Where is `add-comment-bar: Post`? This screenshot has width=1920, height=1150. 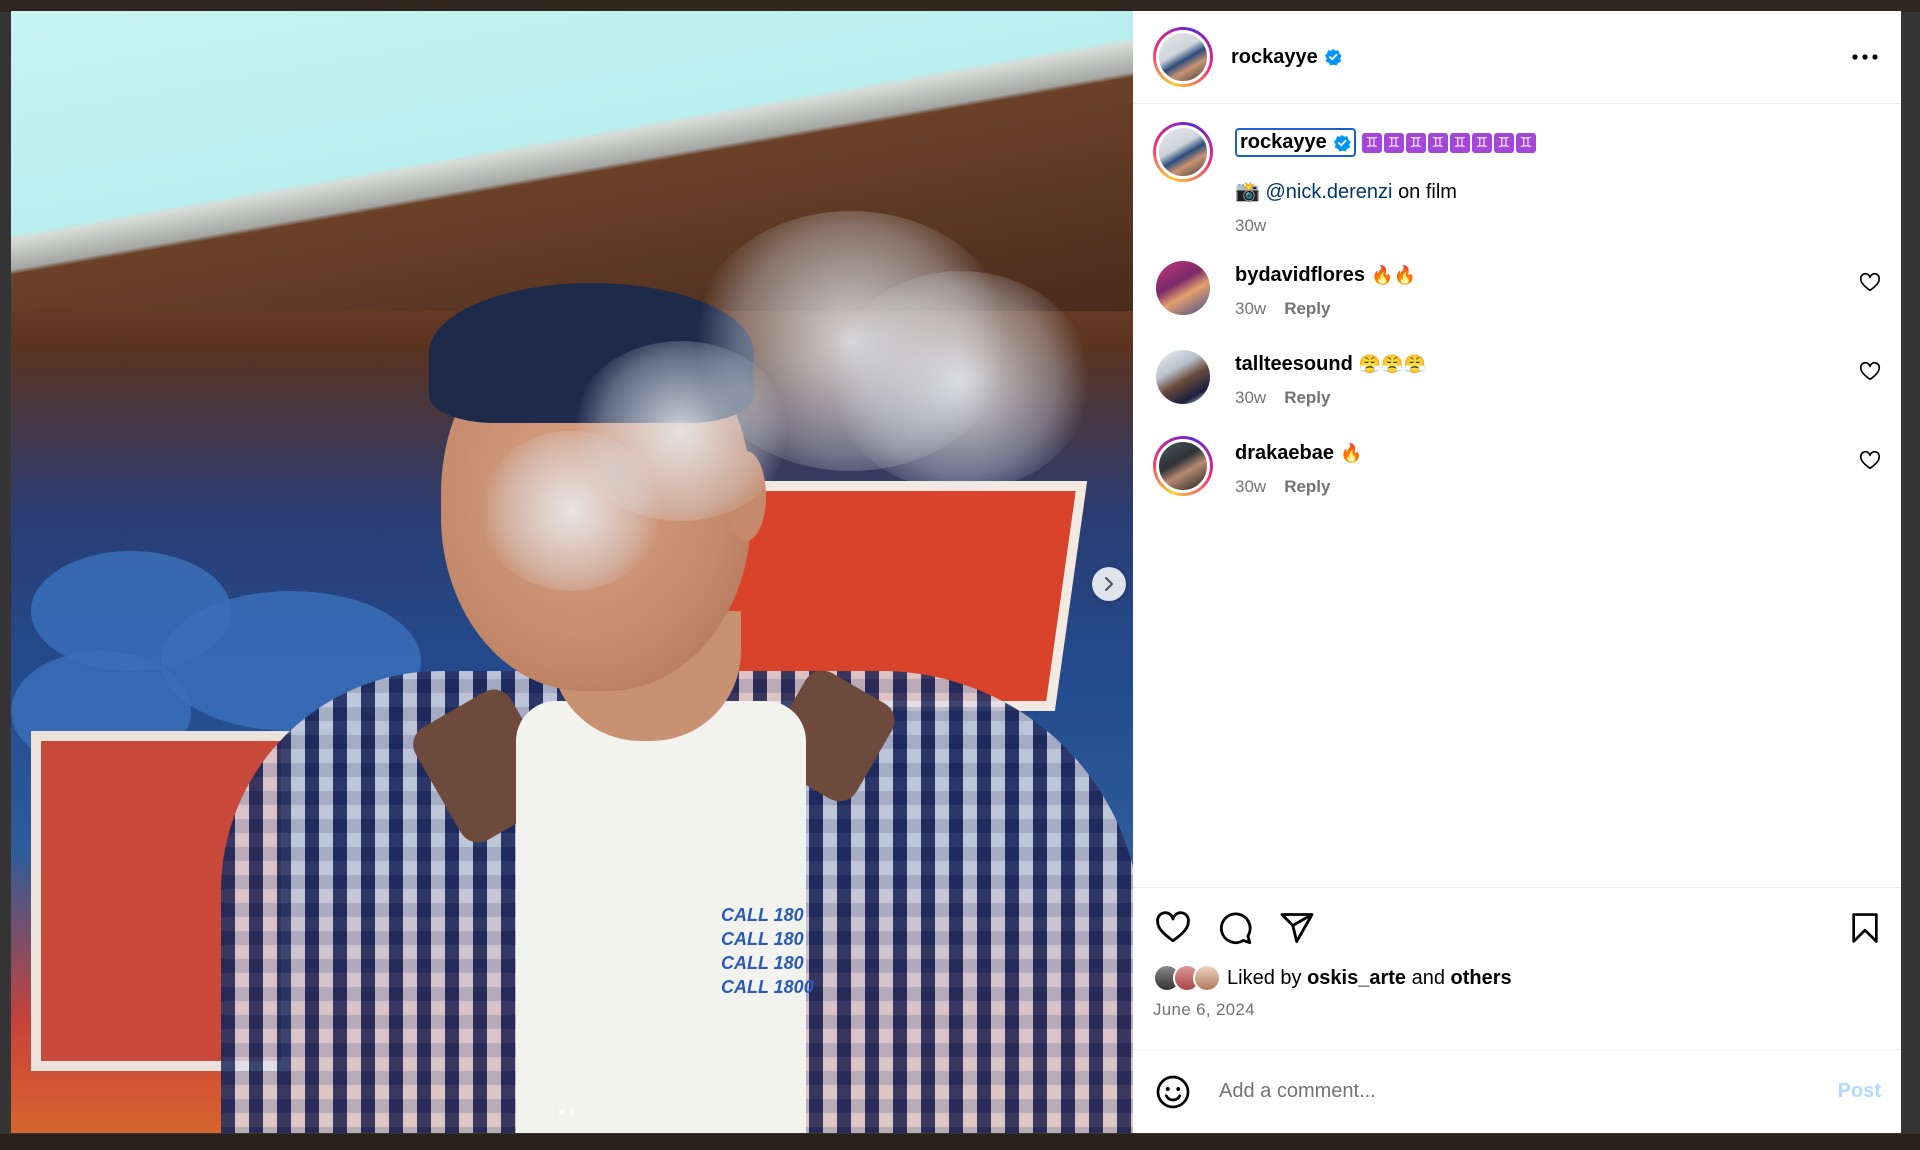 add-comment-bar: Post is located at coordinates (1517, 1091).